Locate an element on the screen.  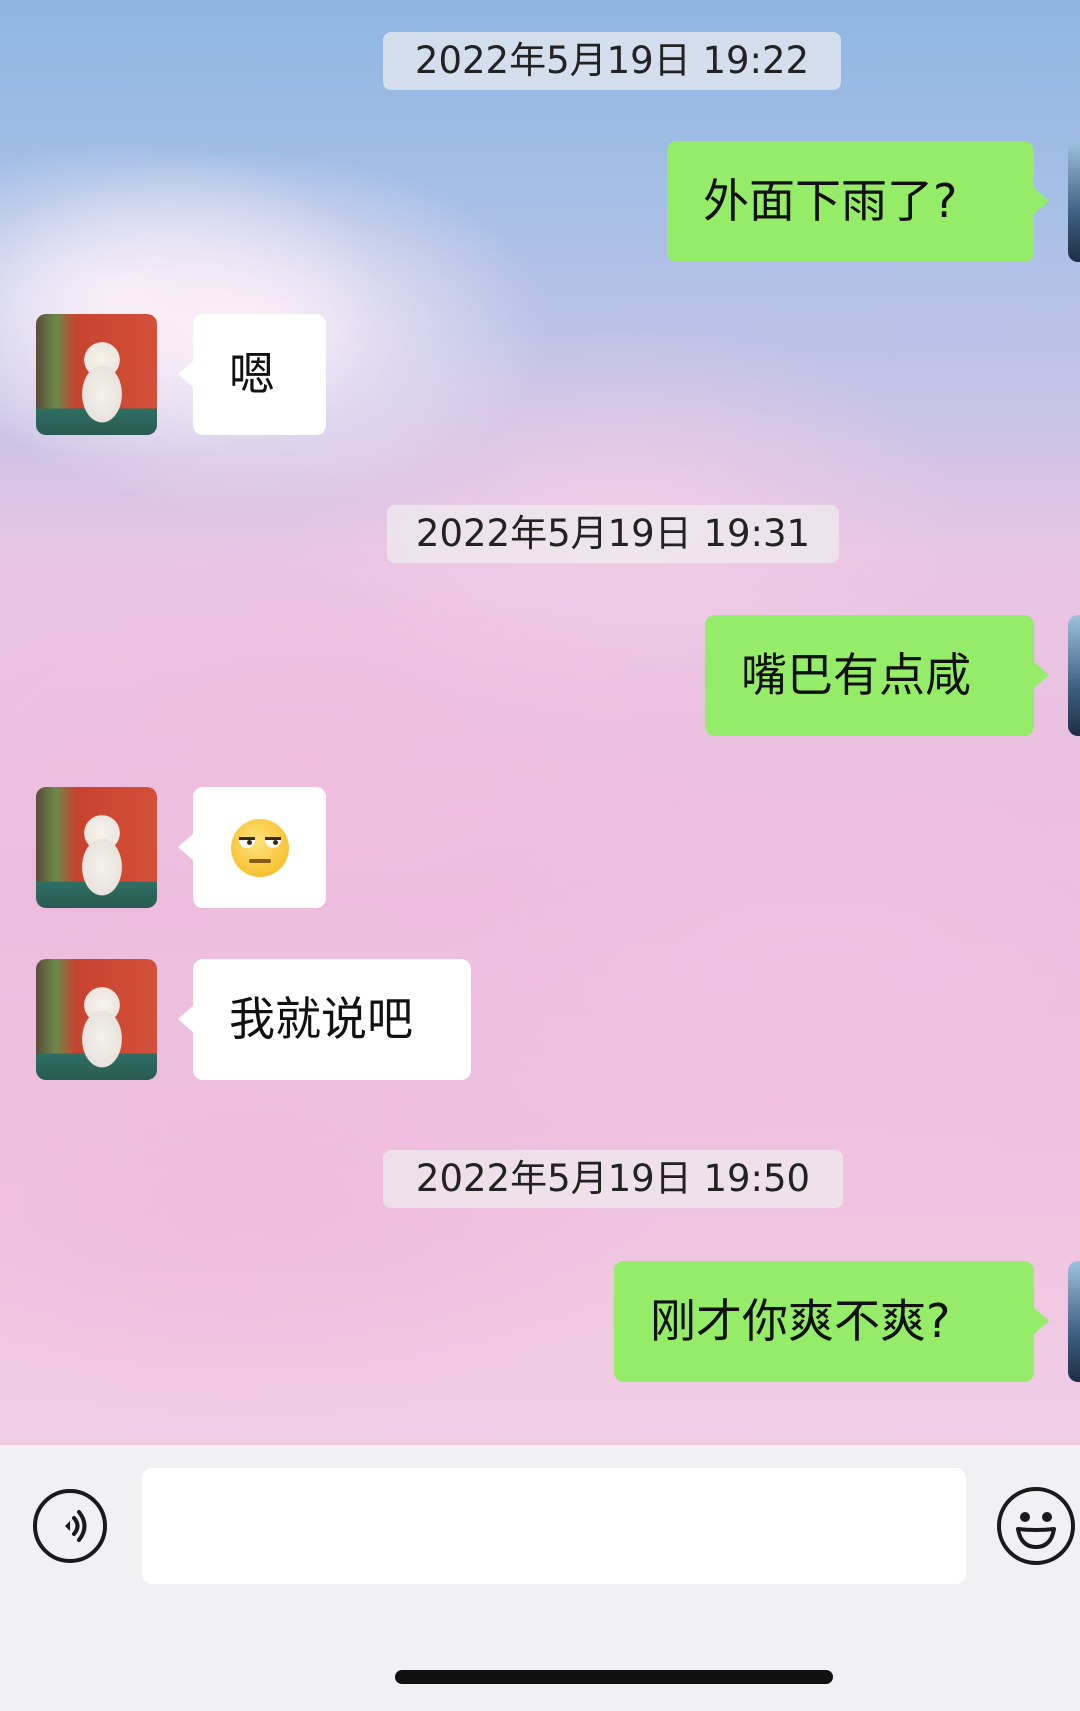
received-message-bubble: 我就说吧 is located at coordinates (324, 1019).